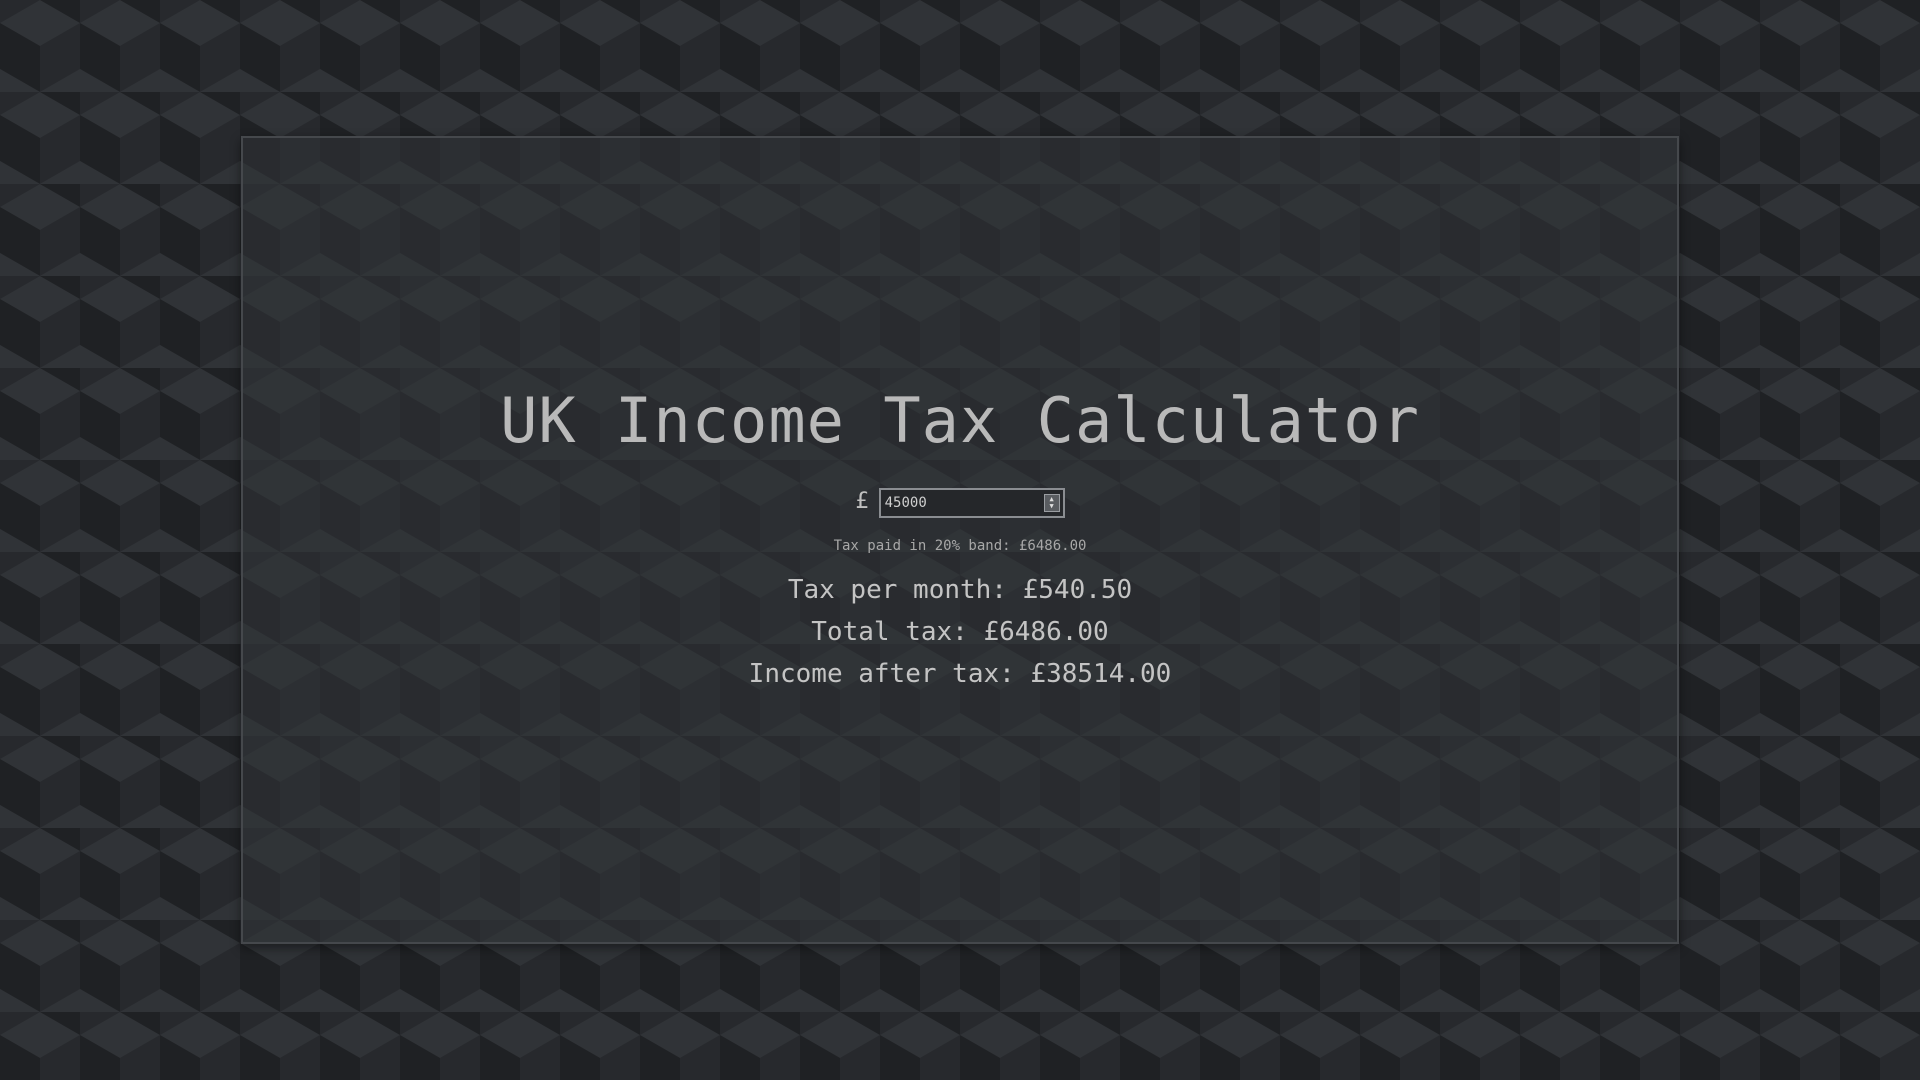 The width and height of the screenshot is (1920, 1080). I want to click on currency-symbol: £, so click(862, 501).